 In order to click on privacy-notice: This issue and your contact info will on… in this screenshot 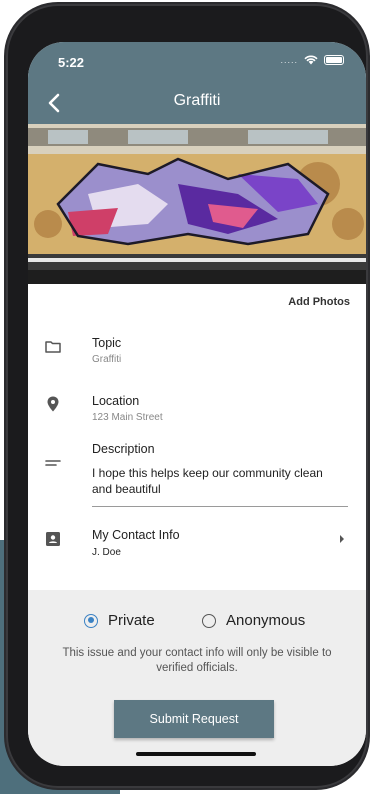, I will do `click(197, 660)`.